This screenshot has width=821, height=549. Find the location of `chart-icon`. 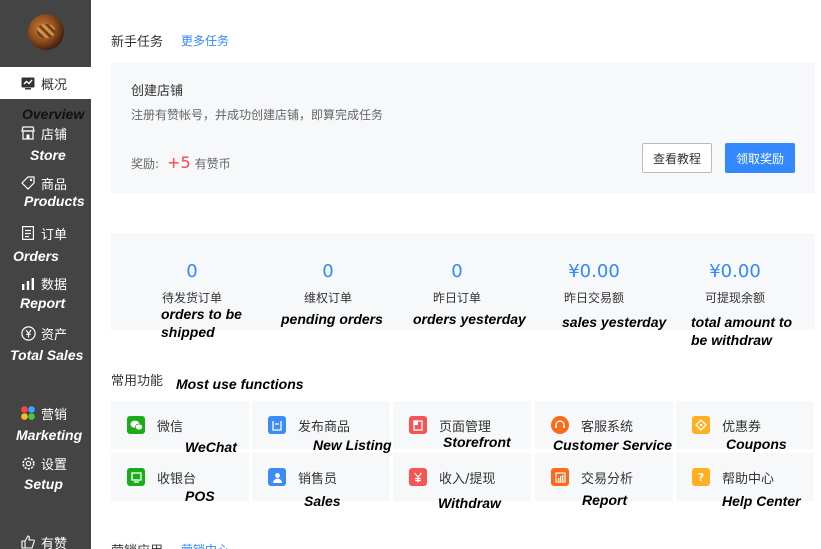

chart-icon is located at coordinates (28, 283).